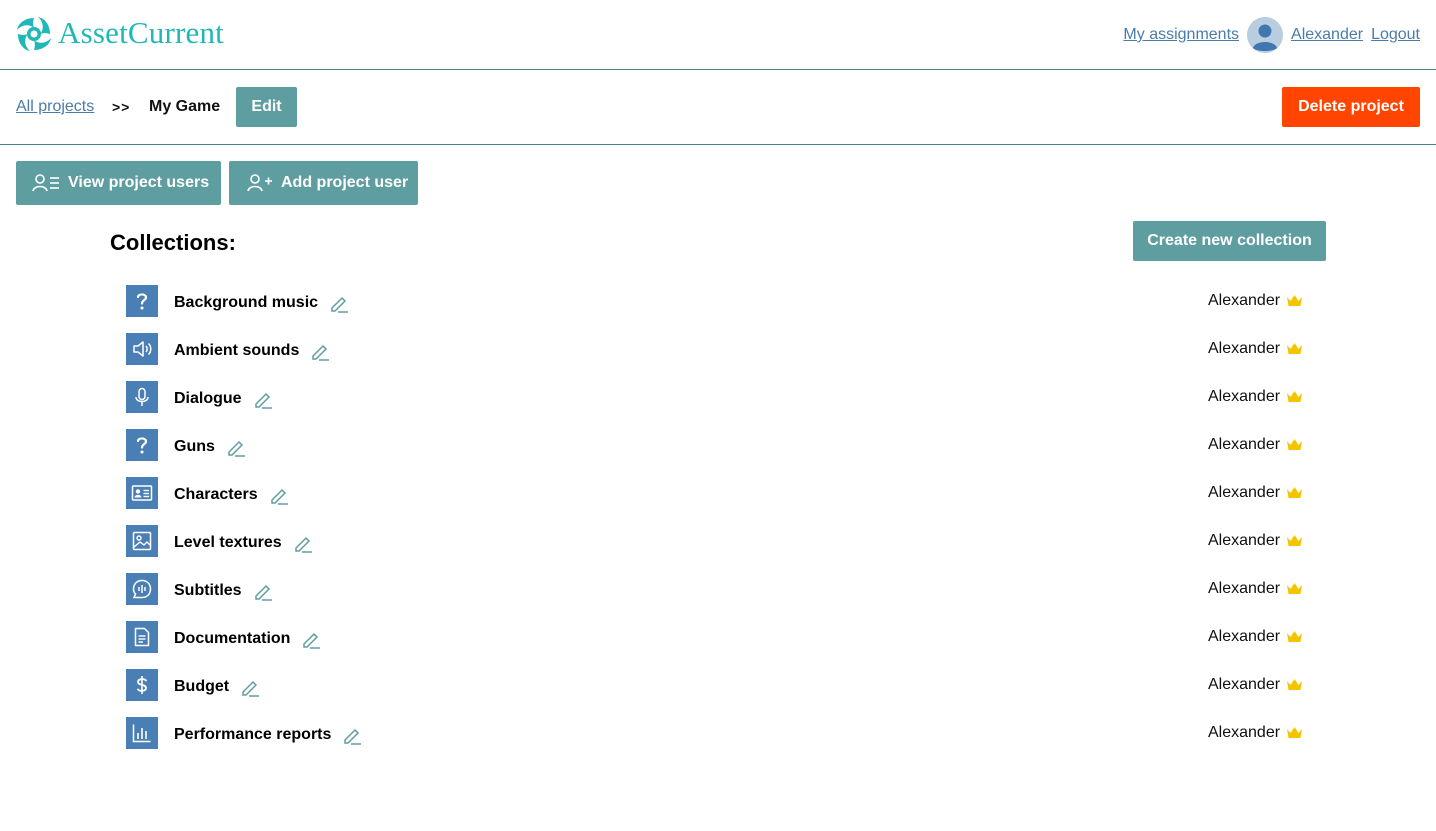 The image size is (1436, 831). I want to click on edit-project-button: Edit, so click(266, 107).